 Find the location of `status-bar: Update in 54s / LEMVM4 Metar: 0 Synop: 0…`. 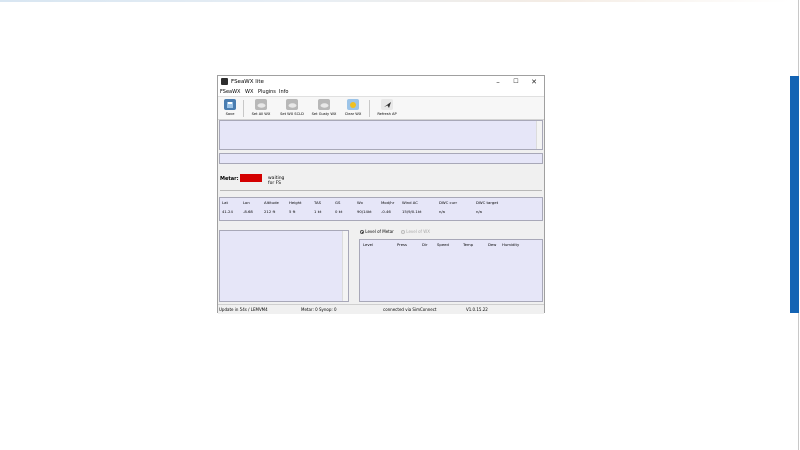

status-bar: Update in 54s / LEMVM4 Metar: 0 Synop: 0… is located at coordinates (381, 309).